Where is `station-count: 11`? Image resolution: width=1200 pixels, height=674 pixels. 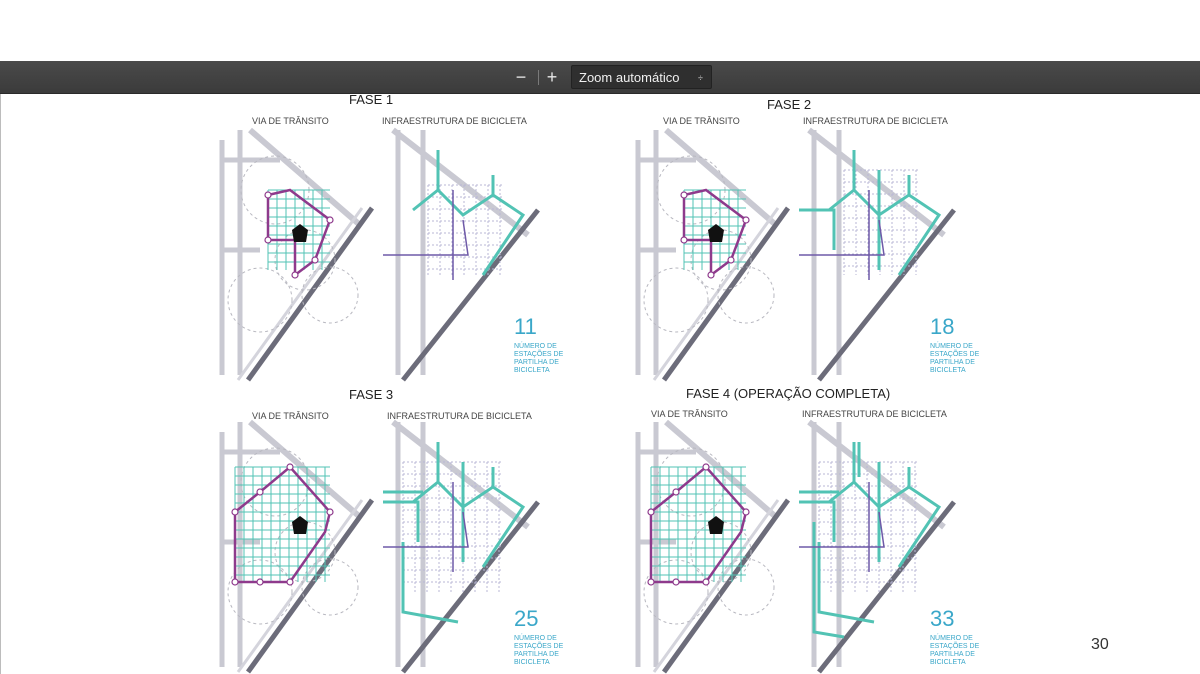 station-count: 11 is located at coordinates (525, 326).